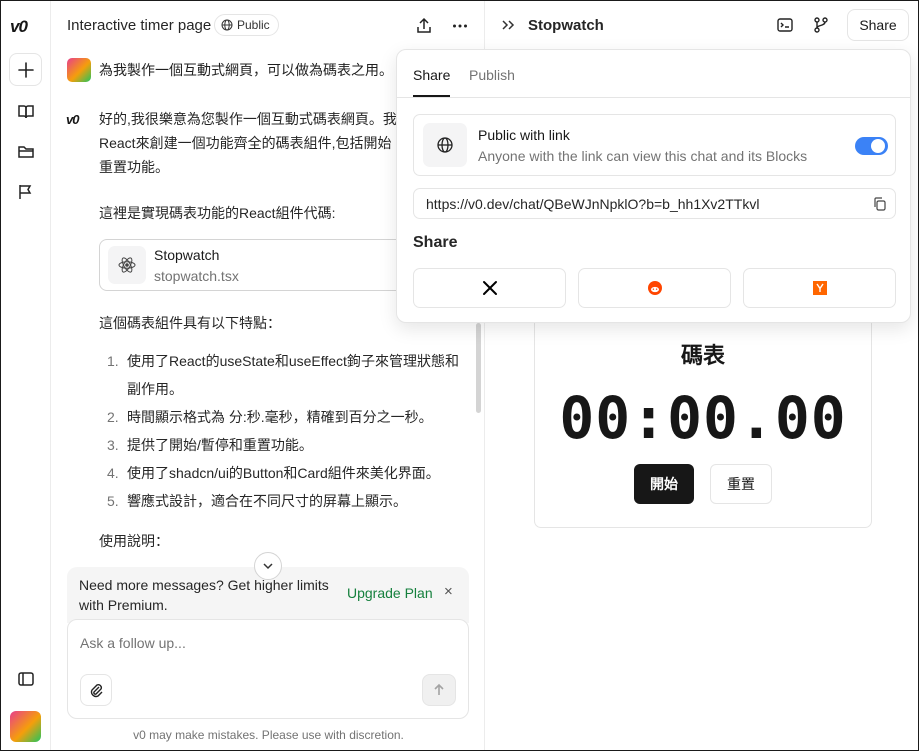 This screenshot has width=919, height=751. I want to click on stopwatch-title: 碼表, so click(702, 355).